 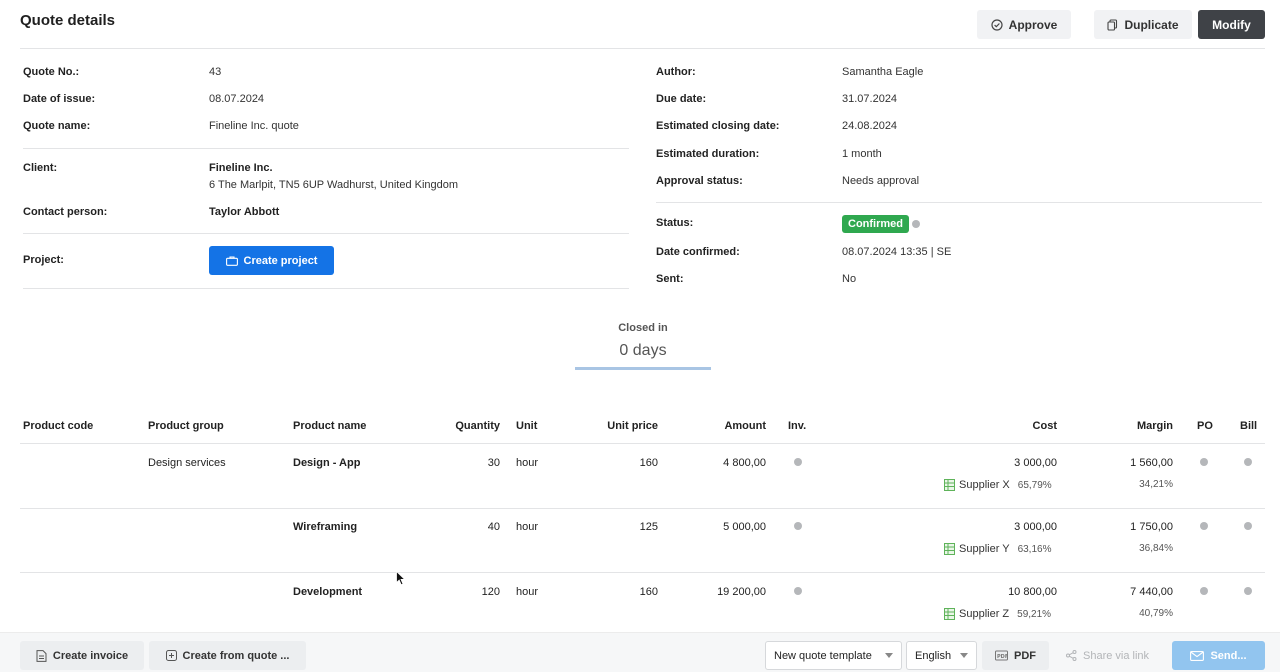 What do you see at coordinates (171, 655) in the screenshot?
I see `plus-square-icon` at bounding box center [171, 655].